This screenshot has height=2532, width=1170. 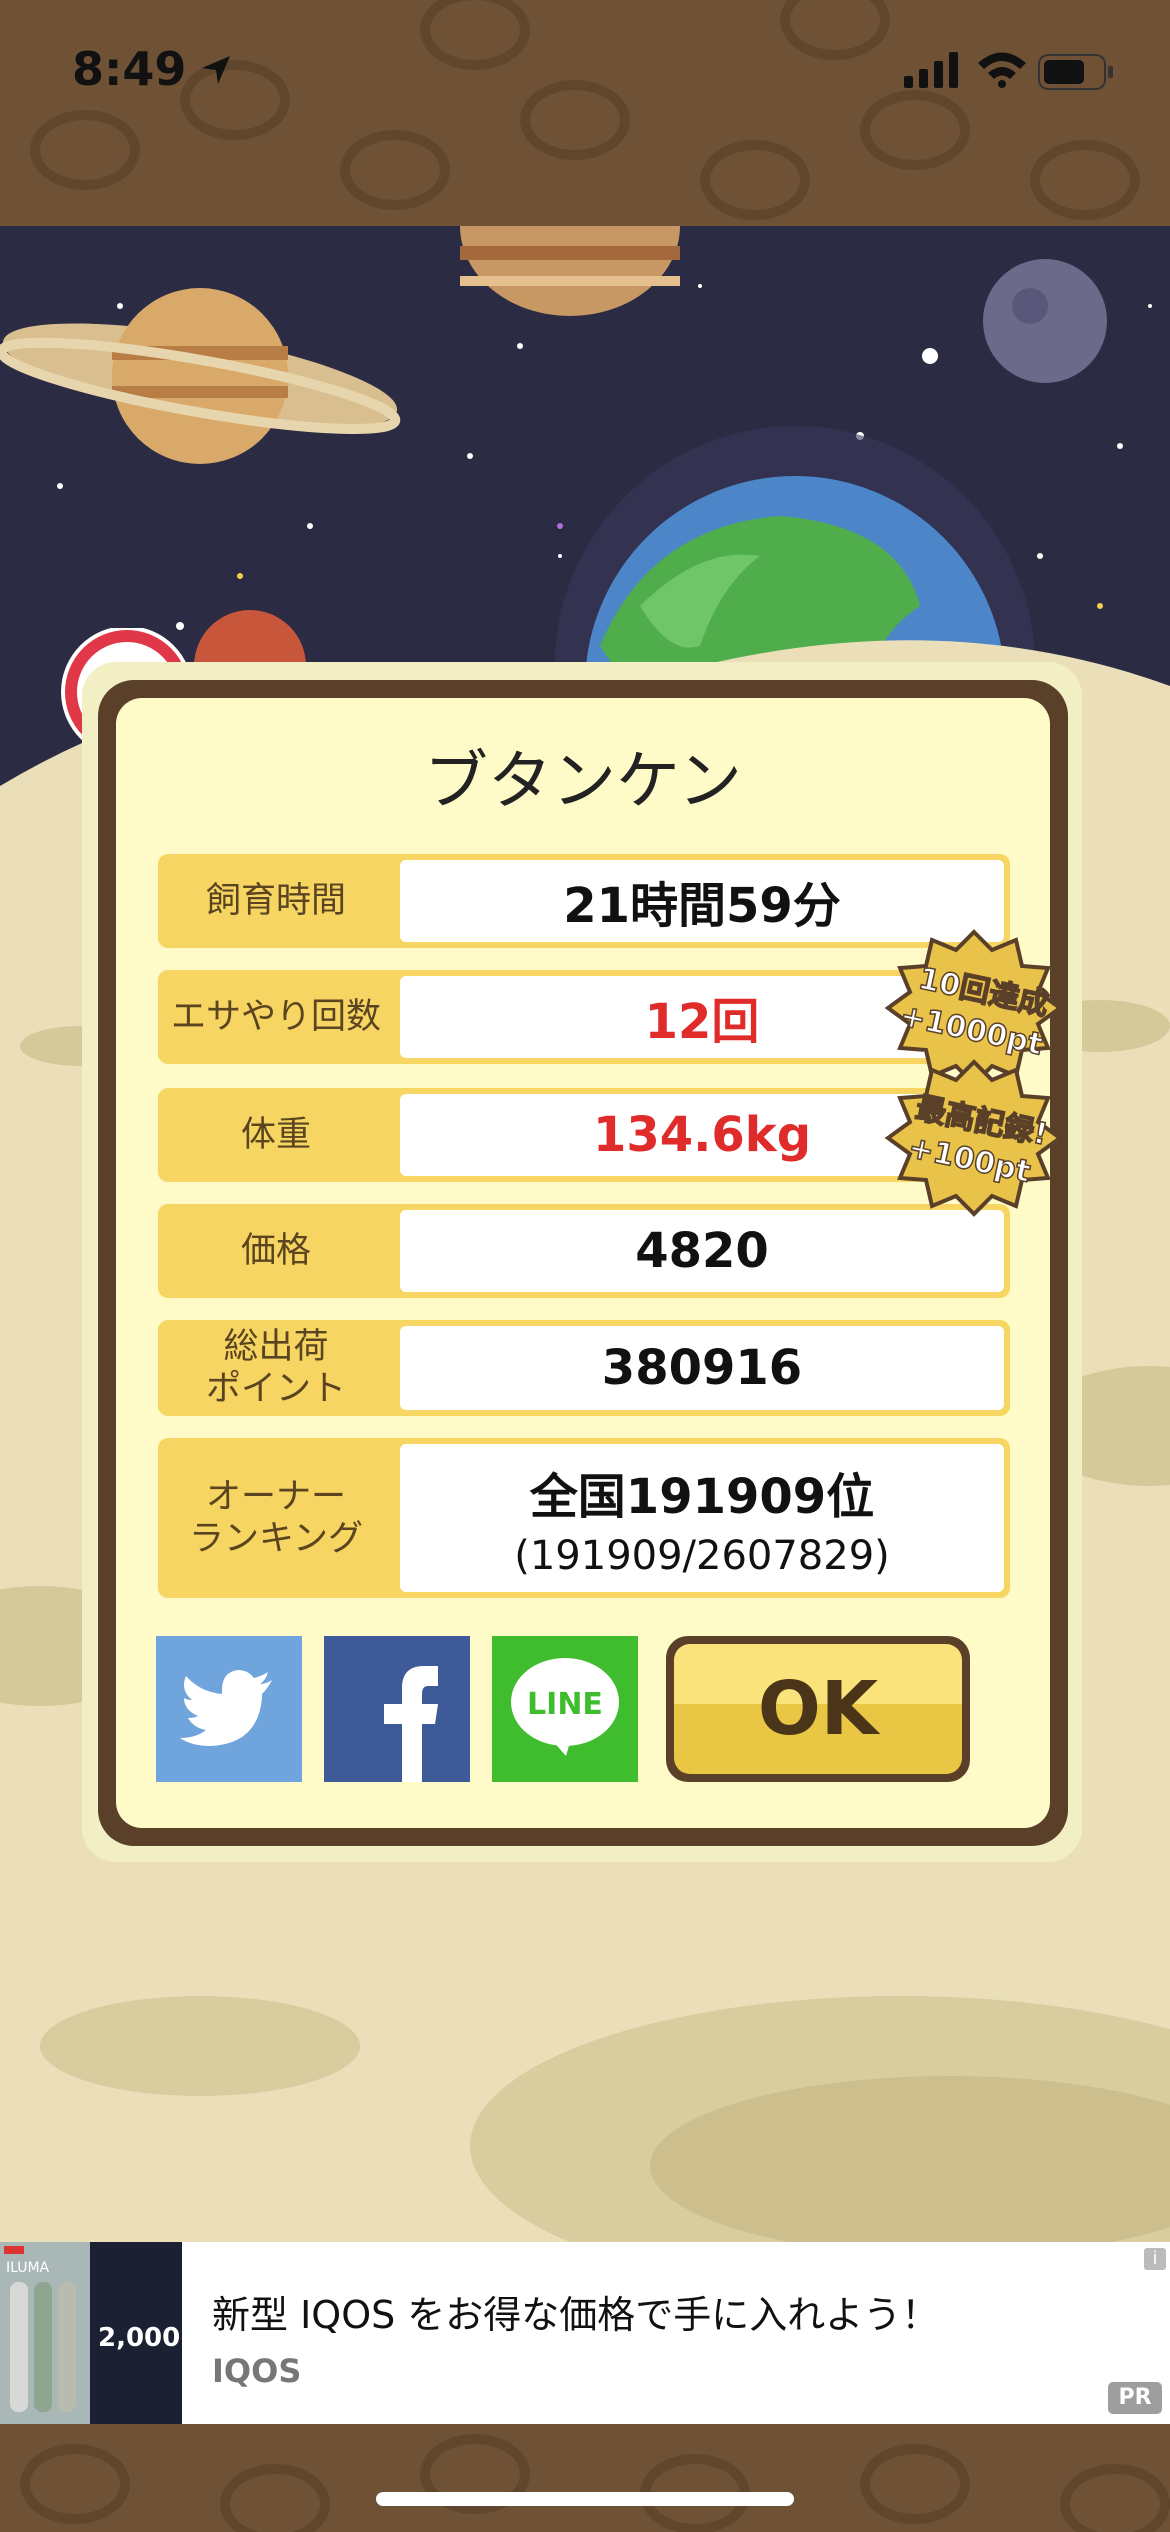 What do you see at coordinates (1155, 2259) in the screenshot?
I see `ad-info-icon: i` at bounding box center [1155, 2259].